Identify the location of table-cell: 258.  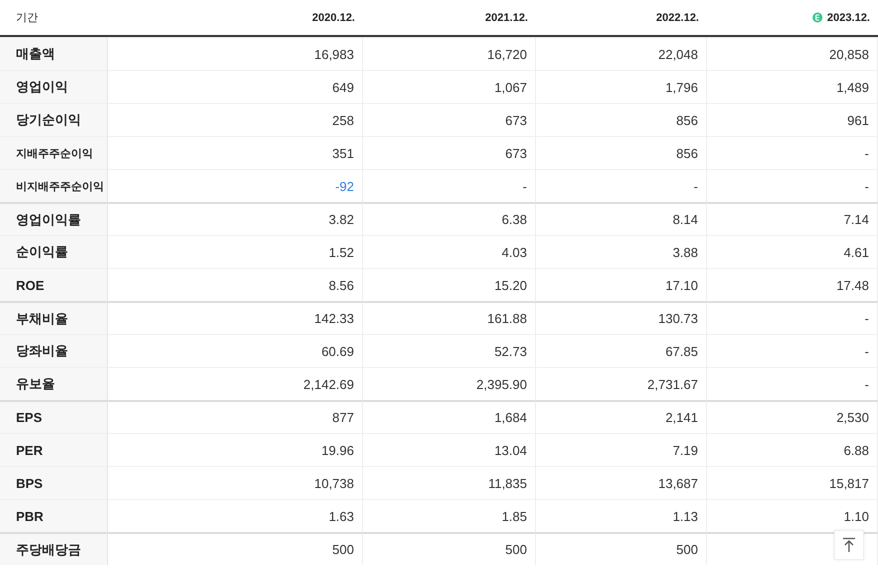
(343, 120).